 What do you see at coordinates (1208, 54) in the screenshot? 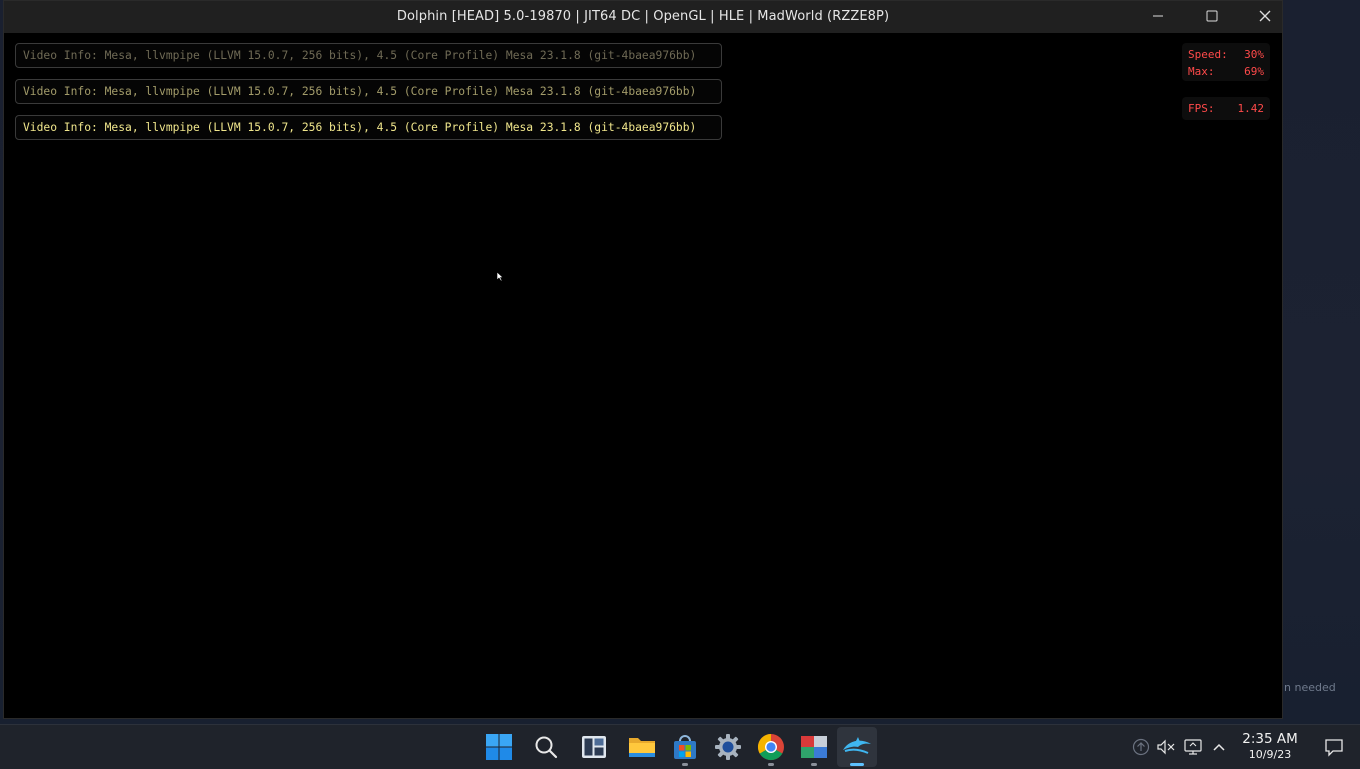
I see `speed-label: Speed:` at bounding box center [1208, 54].